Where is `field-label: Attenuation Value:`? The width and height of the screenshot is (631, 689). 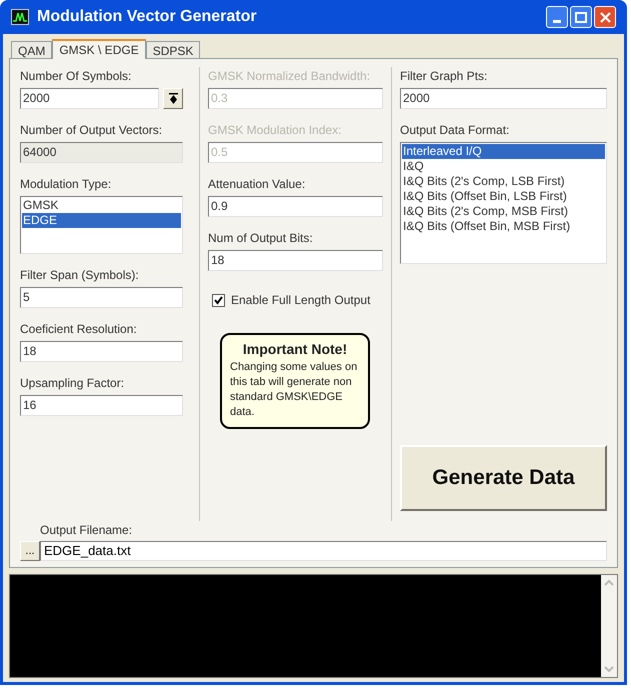 field-label: Attenuation Value: is located at coordinates (257, 184).